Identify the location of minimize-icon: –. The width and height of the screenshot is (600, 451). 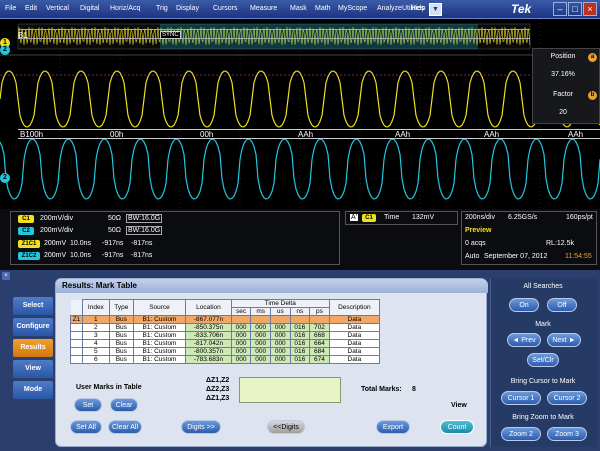
(560, 9).